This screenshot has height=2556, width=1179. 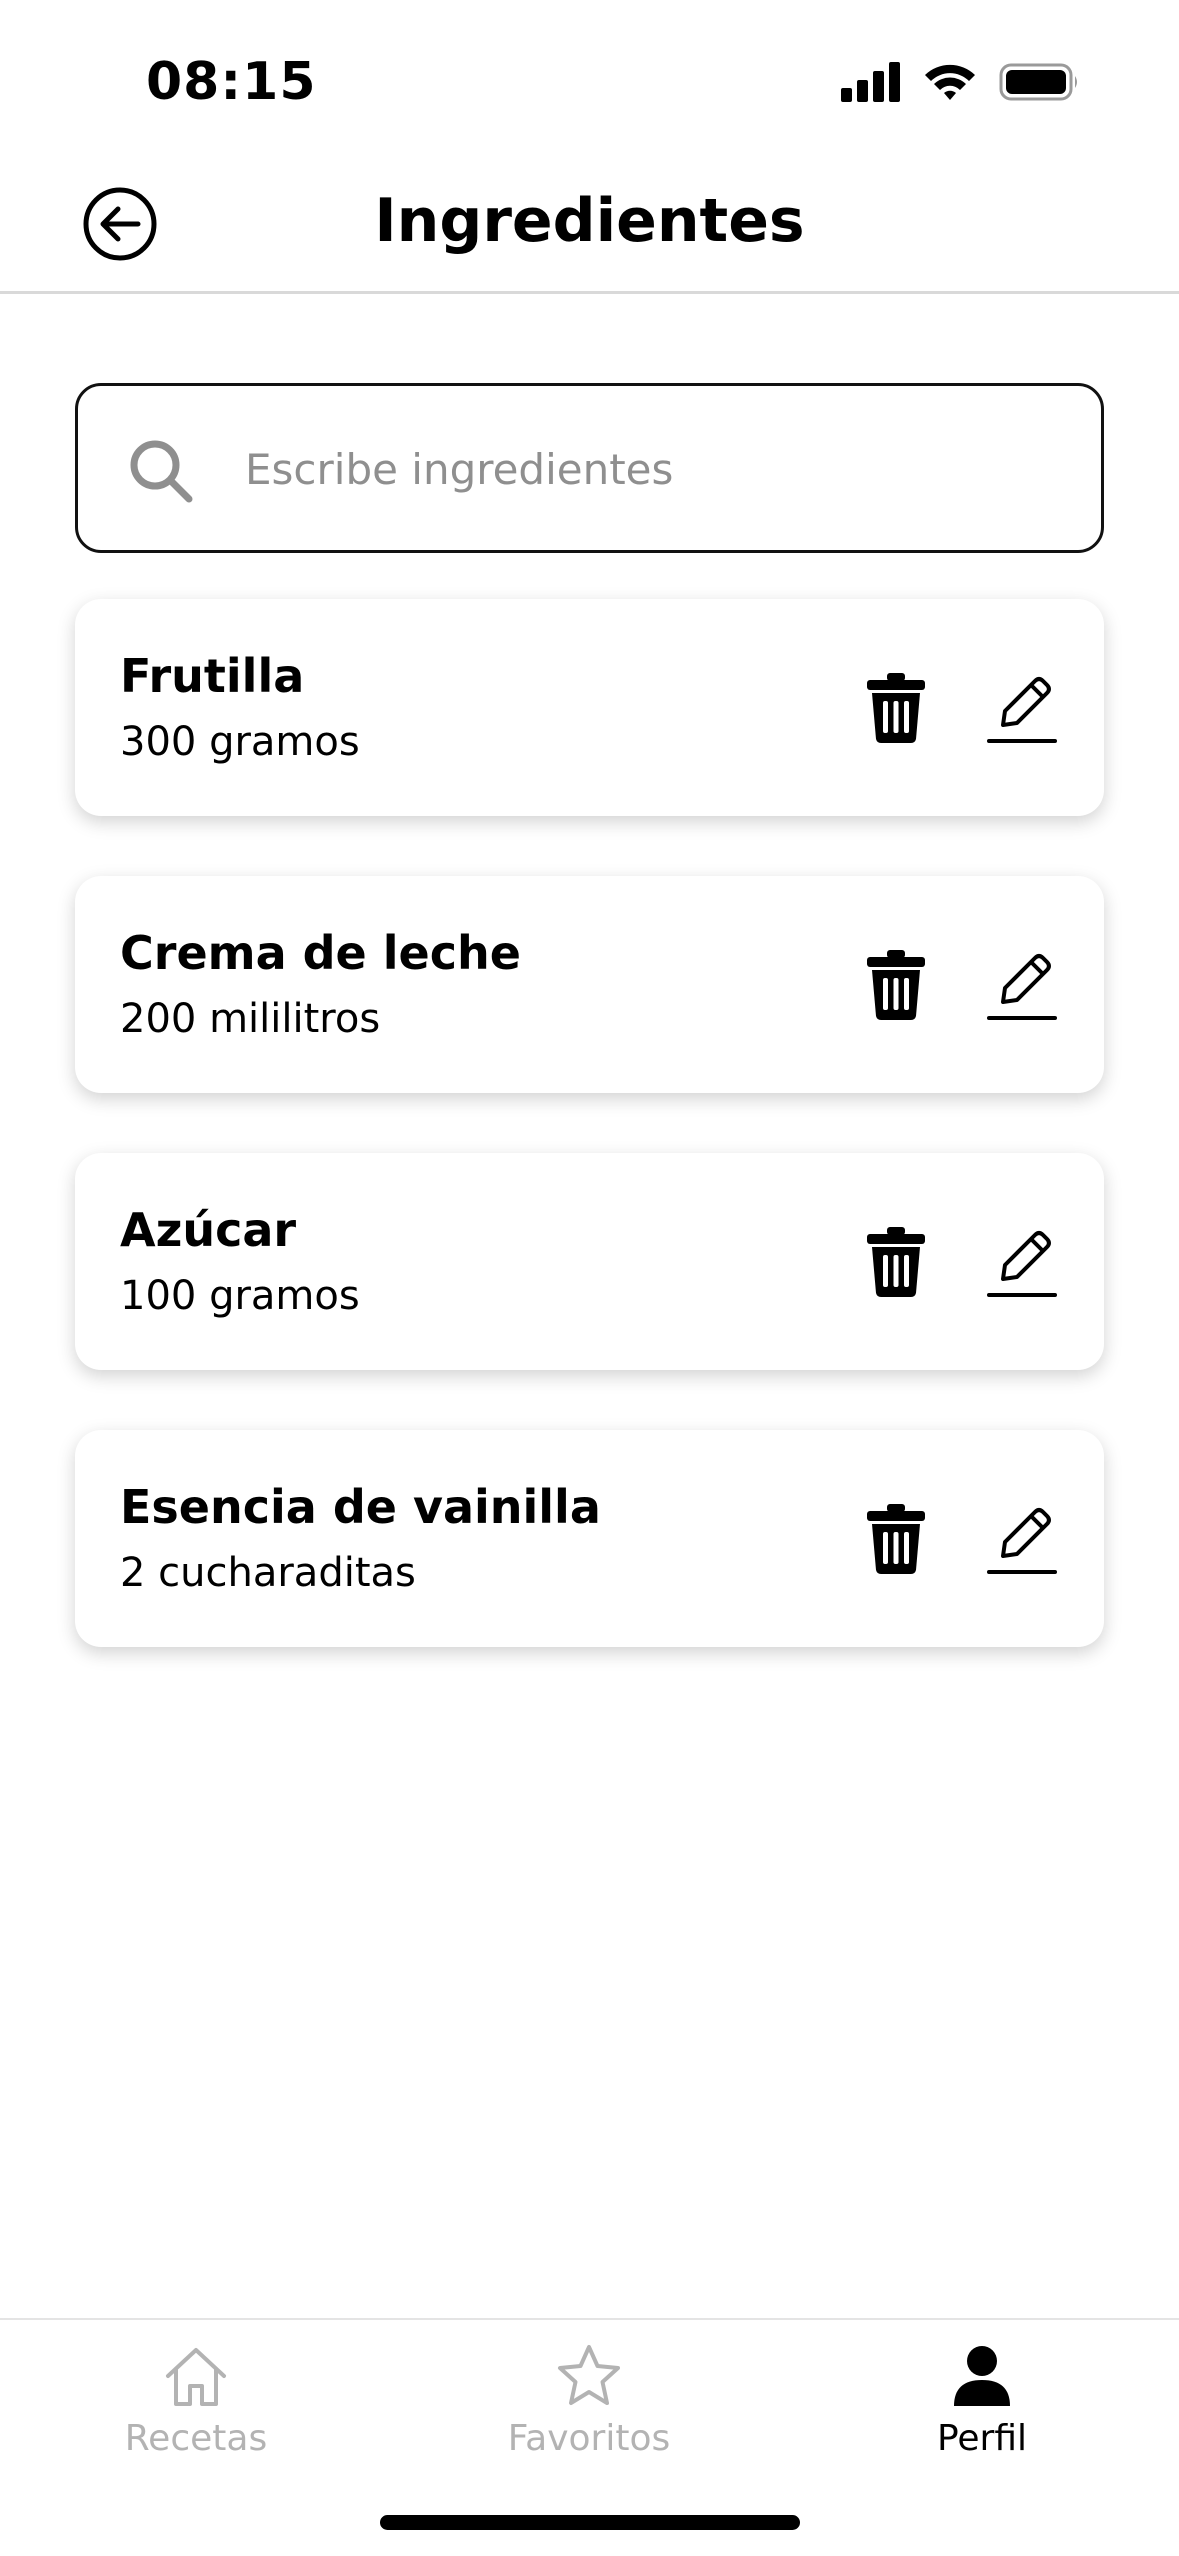 I want to click on ingredient-card: Esencia de vainilla 2 cucharaditas, so click(x=589, y=1538).